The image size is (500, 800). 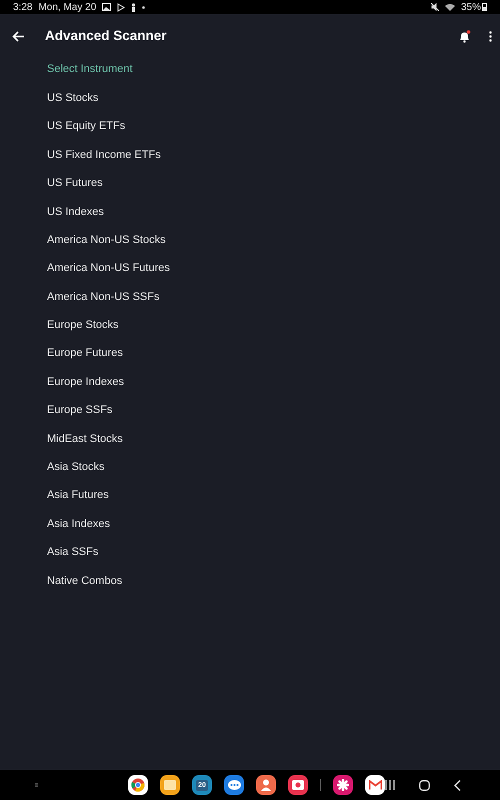 I want to click on screen-title: Advanced Scanner, so click(x=106, y=35).